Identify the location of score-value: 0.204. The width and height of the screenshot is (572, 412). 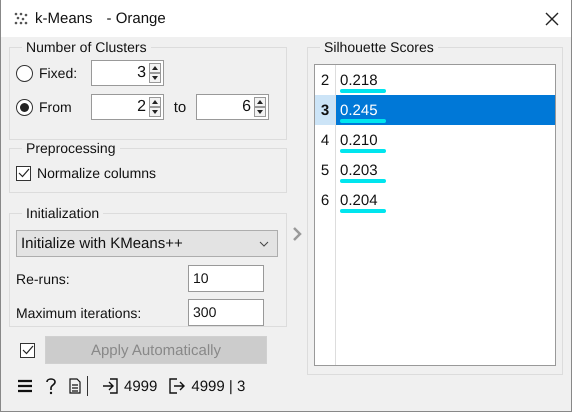
(359, 200).